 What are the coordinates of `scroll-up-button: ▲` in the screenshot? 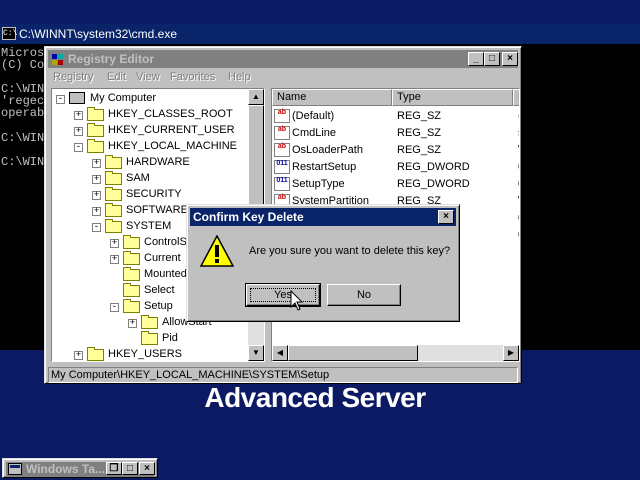 It's located at (256, 97).